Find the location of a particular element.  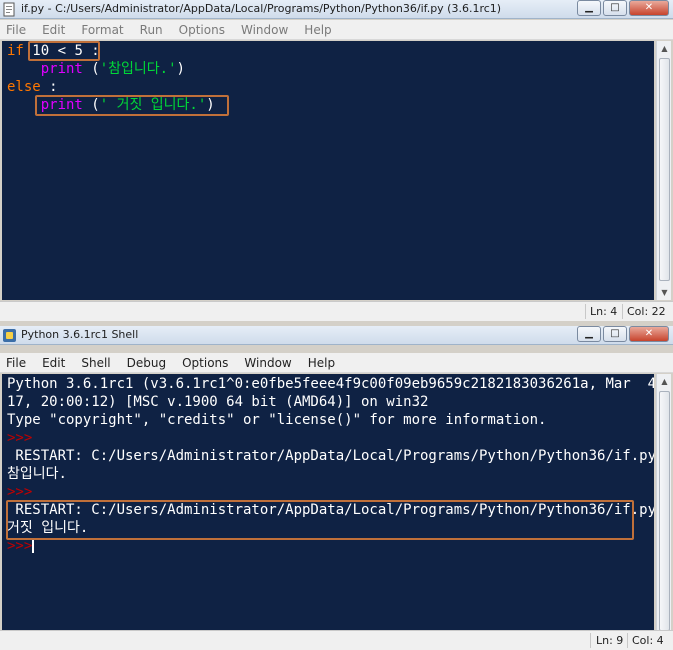

menu-debug: Debug is located at coordinates (146, 363).